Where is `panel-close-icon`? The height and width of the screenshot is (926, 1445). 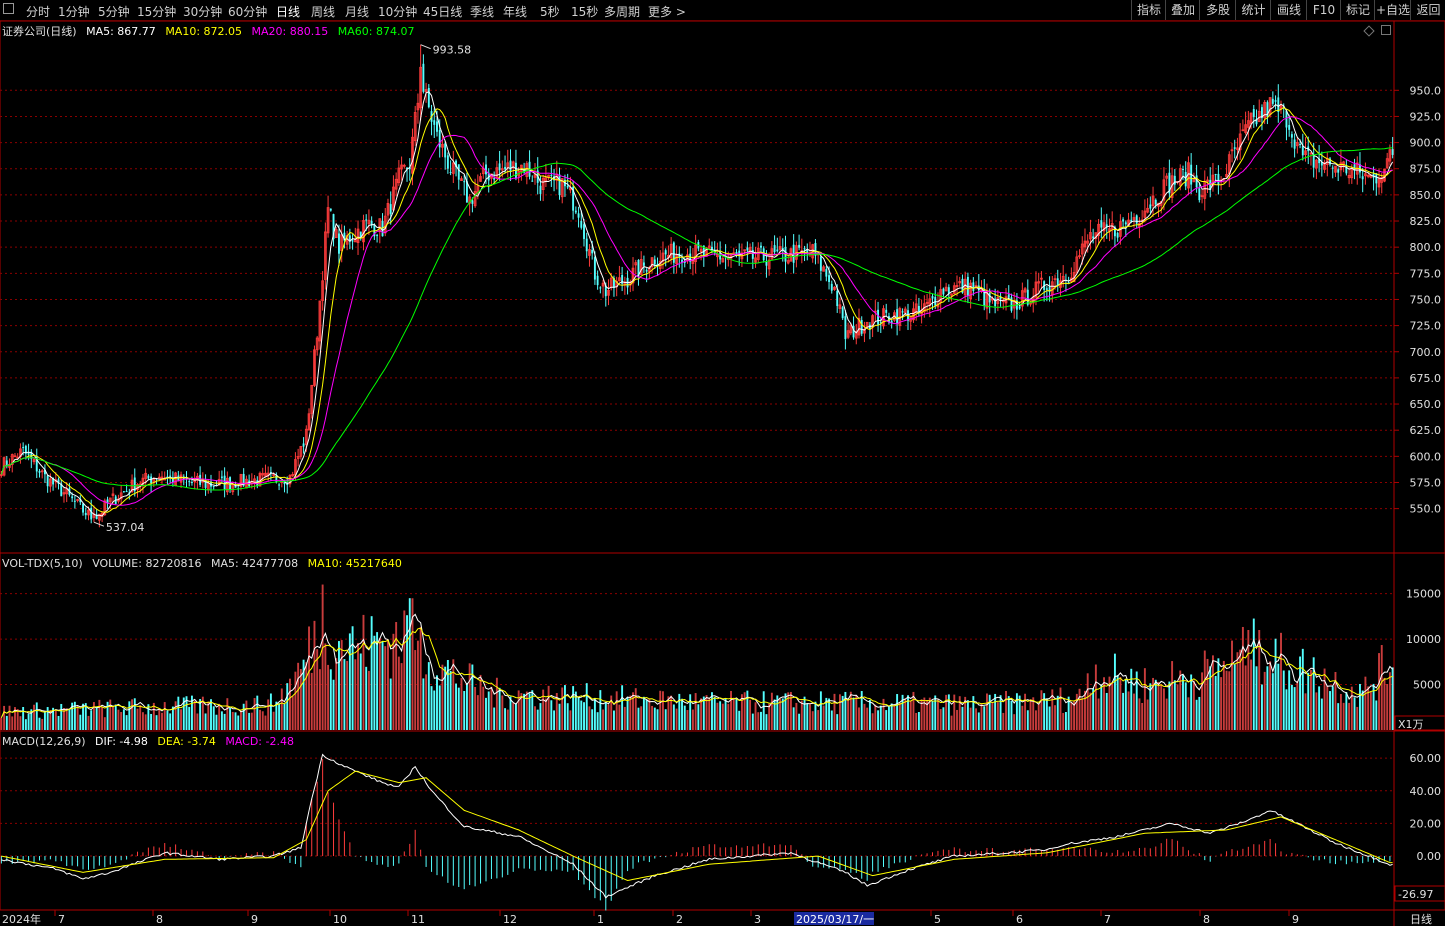 panel-close-icon is located at coordinates (1386, 30).